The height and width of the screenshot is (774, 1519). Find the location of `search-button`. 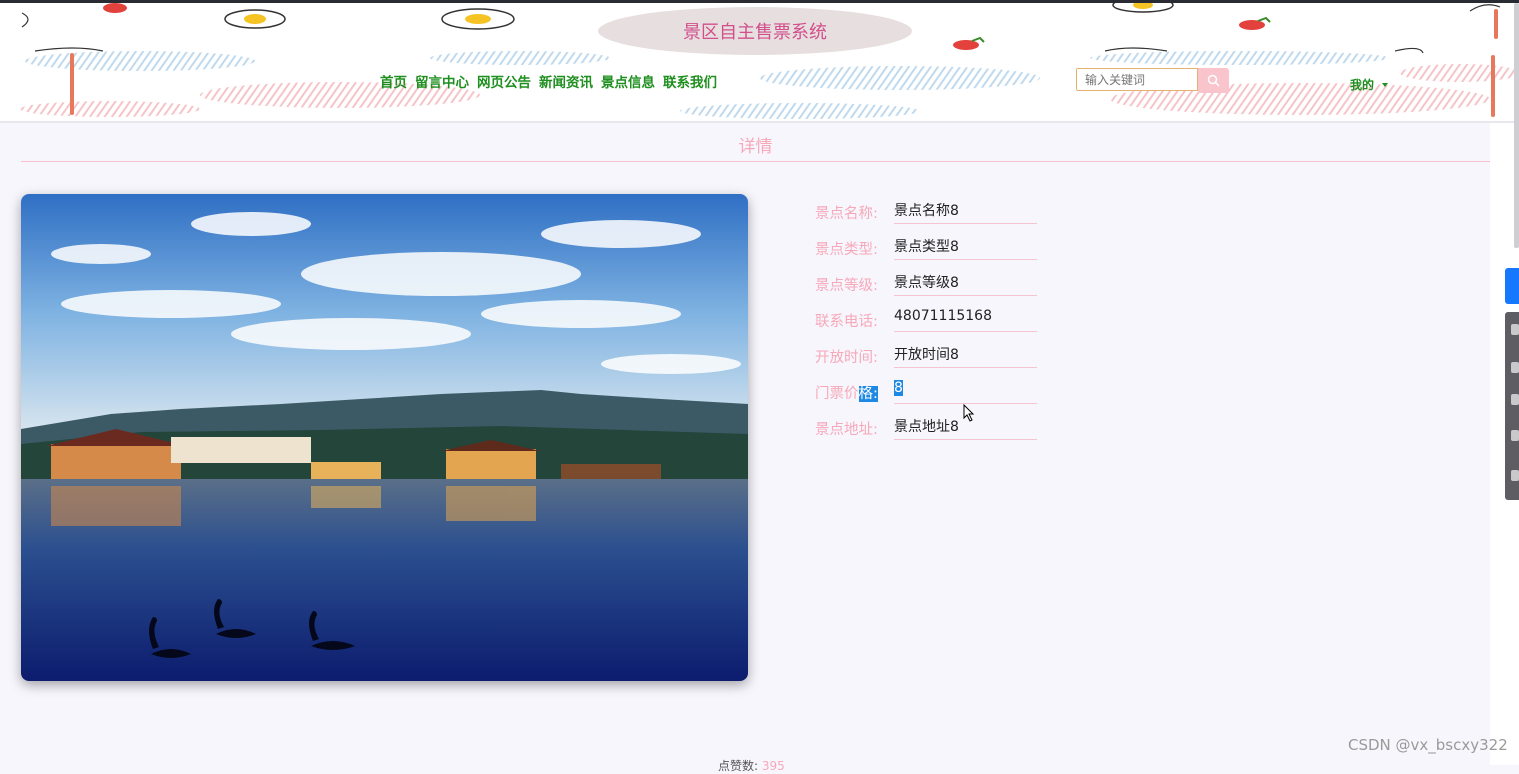

search-button is located at coordinates (1213, 80).